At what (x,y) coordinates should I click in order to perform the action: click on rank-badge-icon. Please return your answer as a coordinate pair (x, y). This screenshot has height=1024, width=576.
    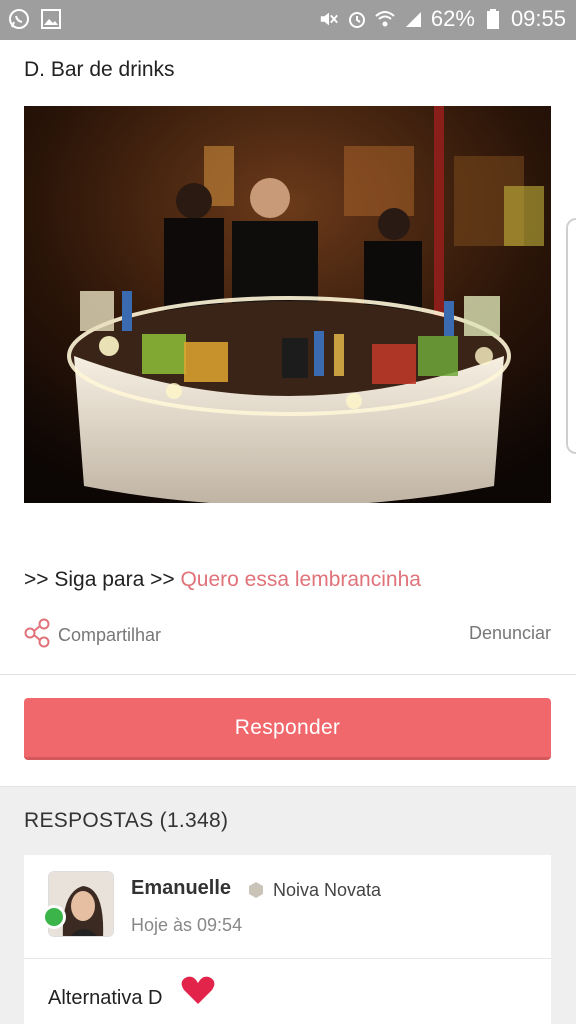
    Looking at the image, I should click on (256, 890).